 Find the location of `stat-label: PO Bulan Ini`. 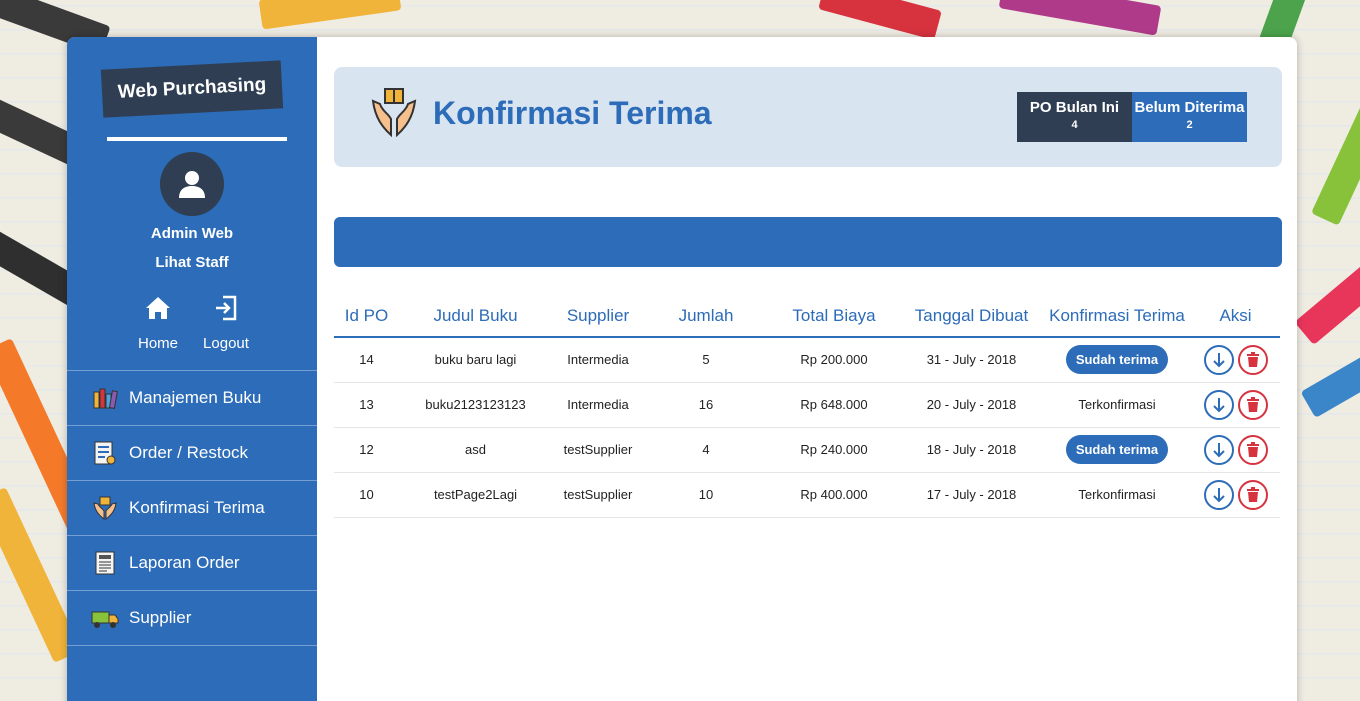

stat-label: PO Bulan Ini is located at coordinates (1074, 107).